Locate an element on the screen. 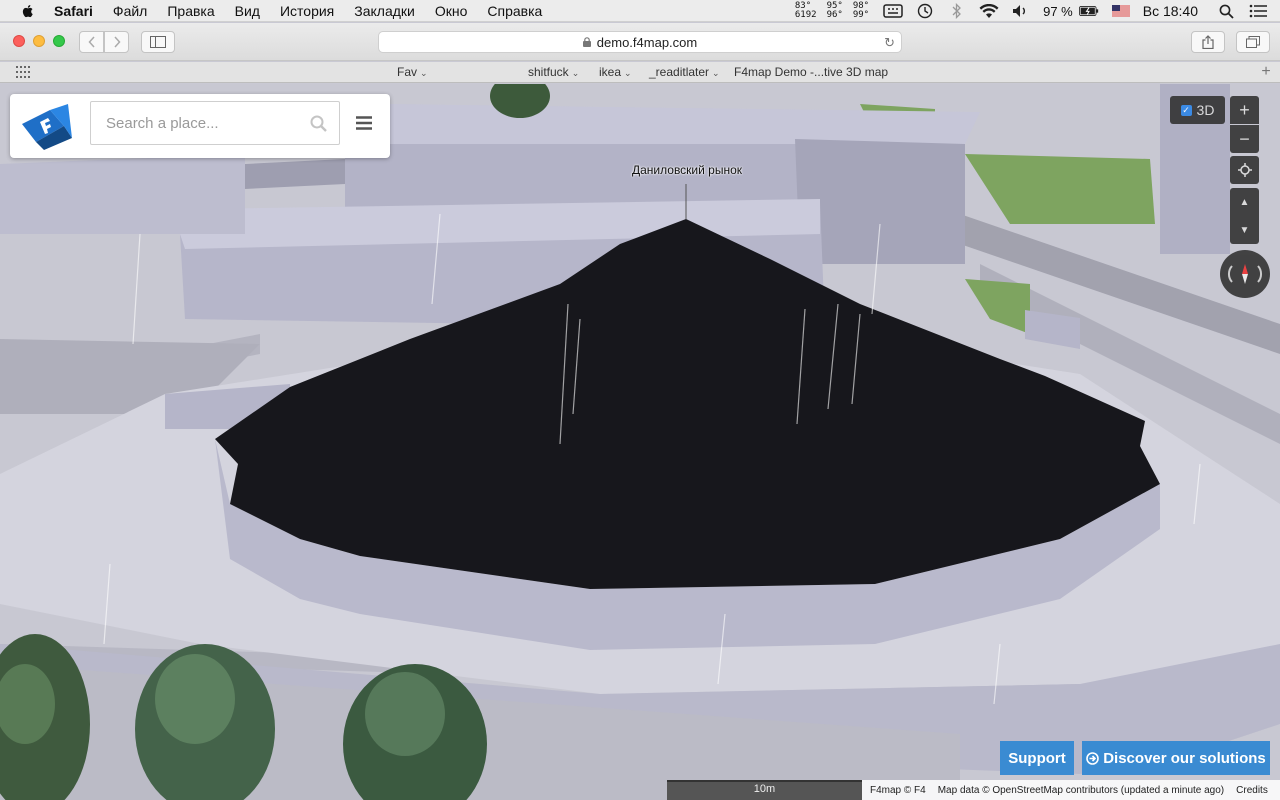 The width and height of the screenshot is (1280, 800). bookmark-folder-readitlater: _readitlater ⌄ is located at coordinates (684, 72).